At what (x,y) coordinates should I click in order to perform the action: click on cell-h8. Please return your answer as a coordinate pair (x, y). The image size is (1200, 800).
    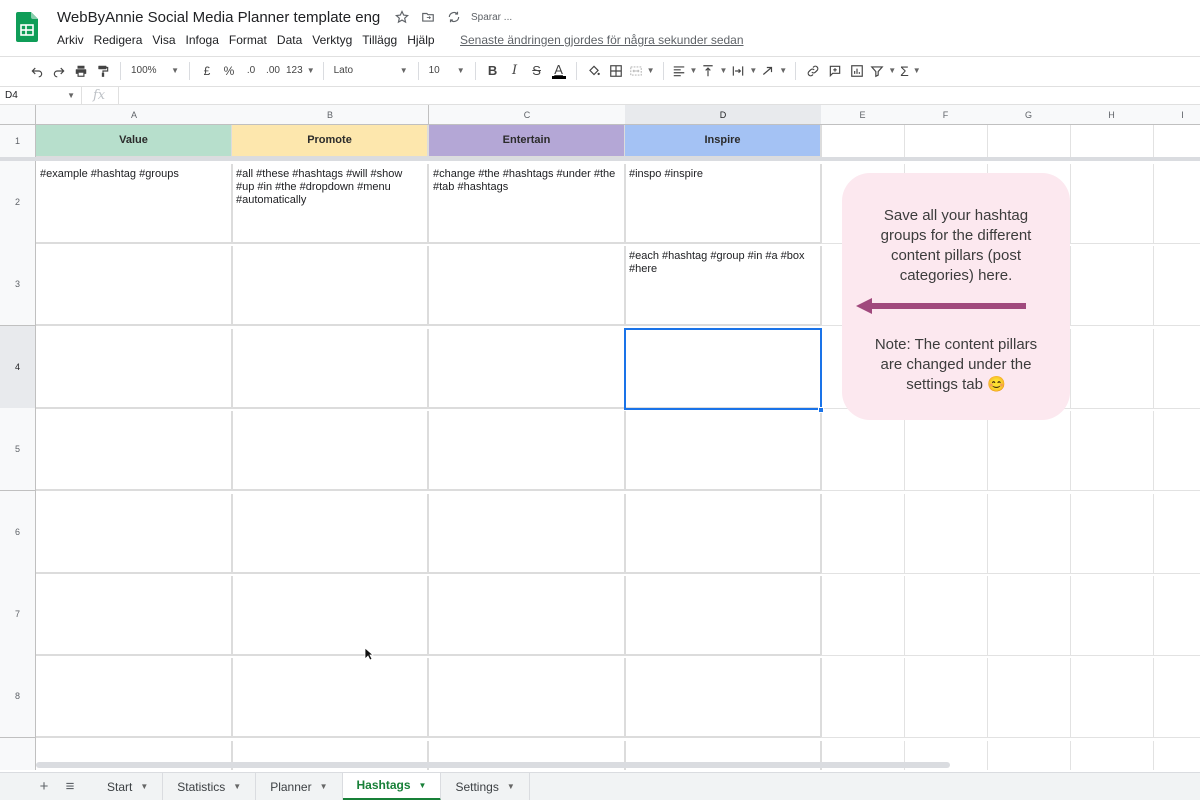
    Looking at the image, I should click on (1112, 698).